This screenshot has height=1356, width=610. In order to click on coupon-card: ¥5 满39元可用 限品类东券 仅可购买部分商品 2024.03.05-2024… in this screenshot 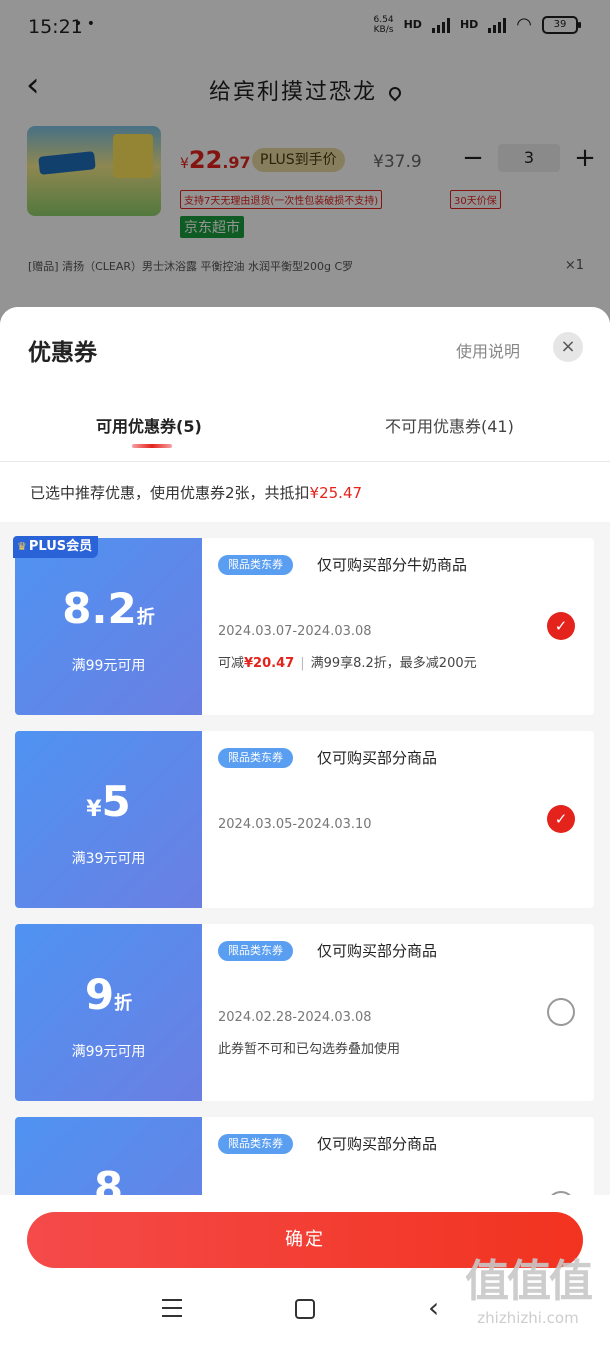, I will do `click(302, 819)`.